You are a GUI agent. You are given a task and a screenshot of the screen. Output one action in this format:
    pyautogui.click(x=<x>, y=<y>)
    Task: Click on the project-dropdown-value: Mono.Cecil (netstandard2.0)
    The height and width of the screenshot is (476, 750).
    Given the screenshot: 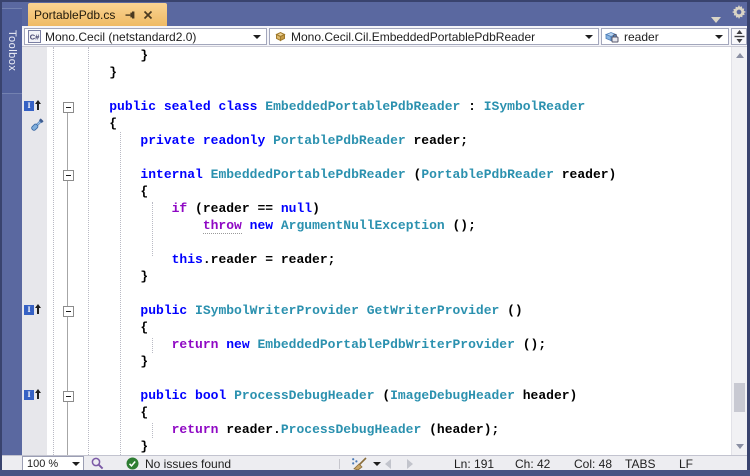 What is the action you would take?
    pyautogui.click(x=121, y=36)
    